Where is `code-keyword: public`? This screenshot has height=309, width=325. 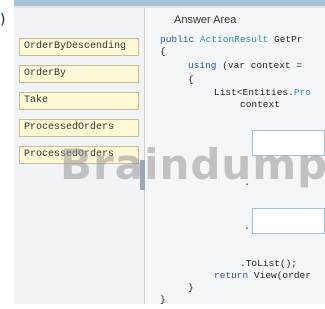
code-keyword: public is located at coordinates (180, 39).